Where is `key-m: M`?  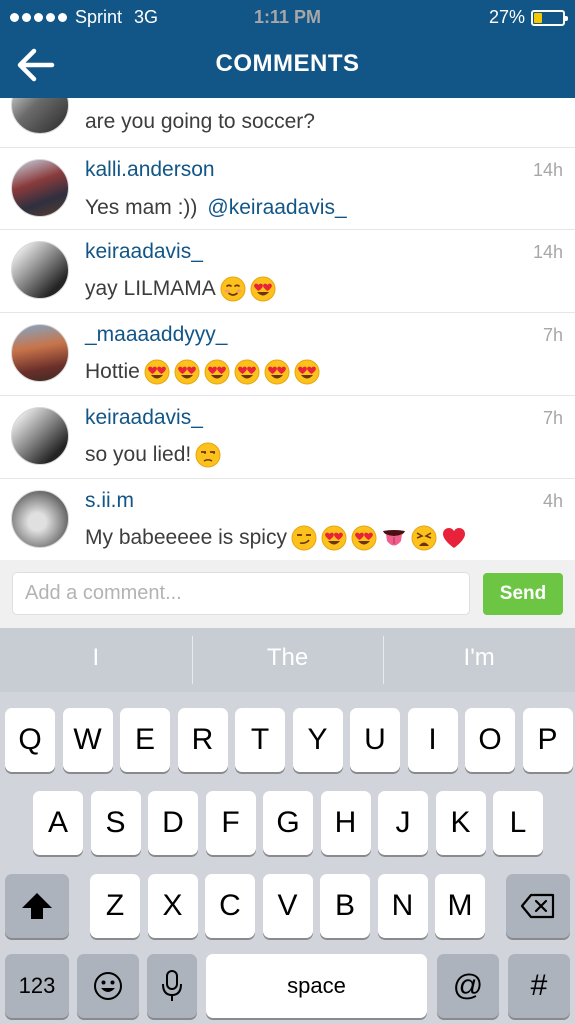
key-m: M is located at coordinates (460, 906).